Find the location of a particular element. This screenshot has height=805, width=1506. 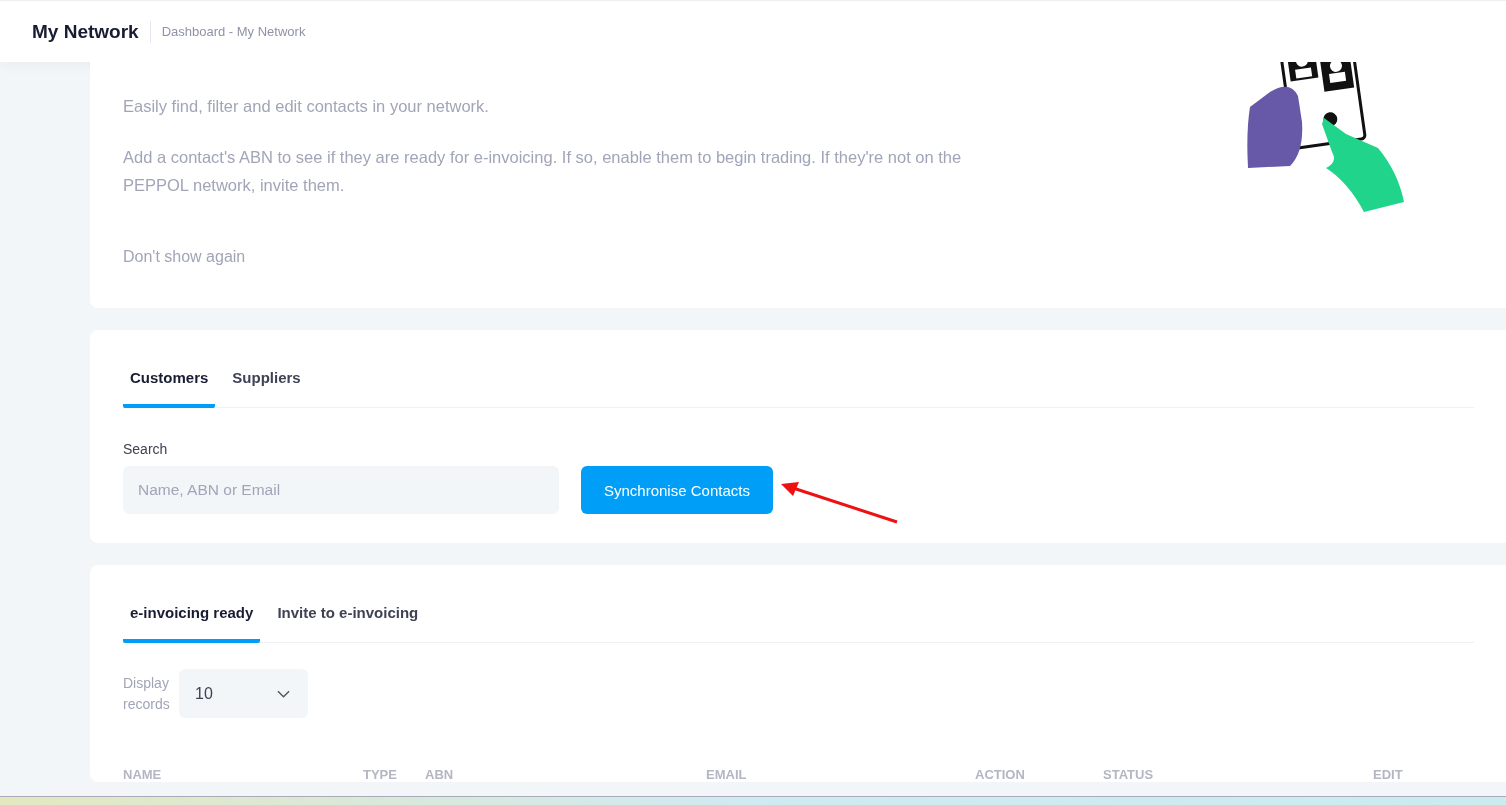

column-header: NAME is located at coordinates (143, 774).